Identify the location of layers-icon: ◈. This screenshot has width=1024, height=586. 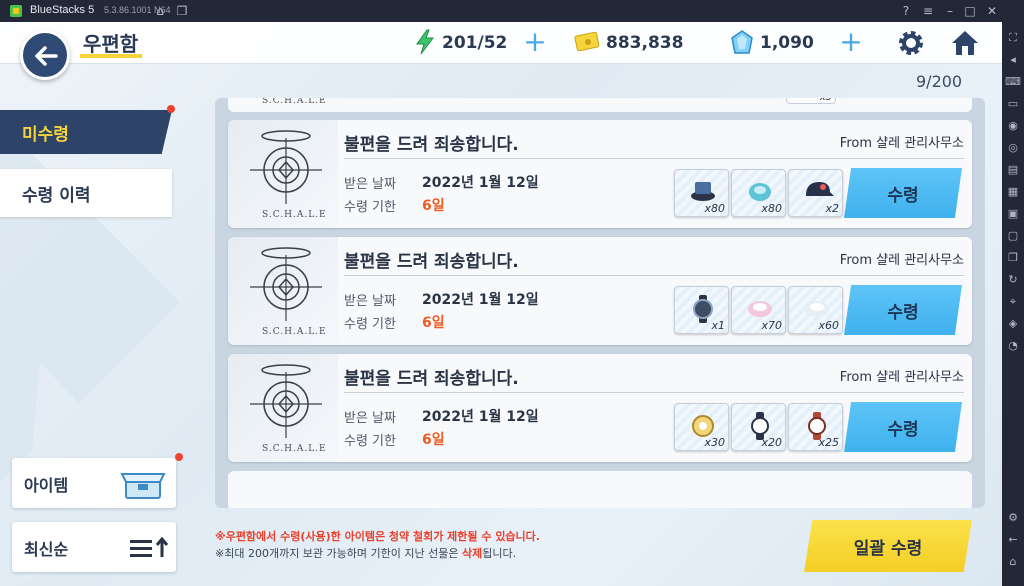
(1013, 324).